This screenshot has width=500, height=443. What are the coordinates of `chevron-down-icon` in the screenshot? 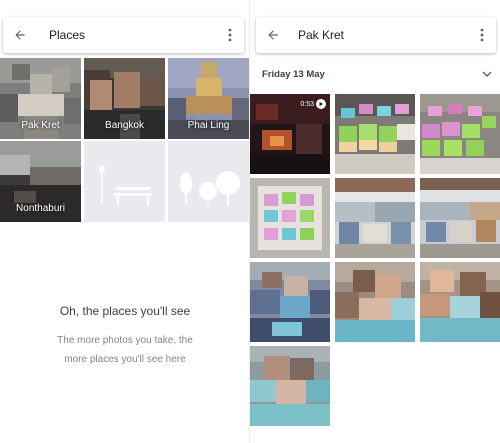 It's located at (487, 74).